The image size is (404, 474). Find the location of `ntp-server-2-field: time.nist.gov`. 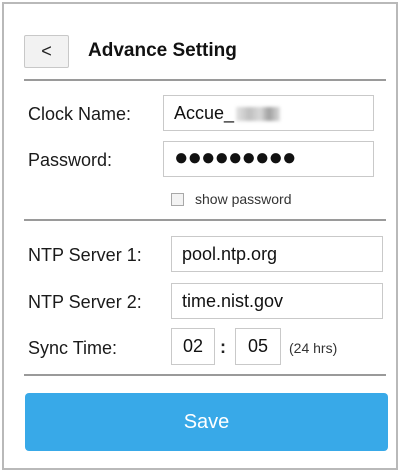

ntp-server-2-field: time.nist.gov is located at coordinates (277, 301).